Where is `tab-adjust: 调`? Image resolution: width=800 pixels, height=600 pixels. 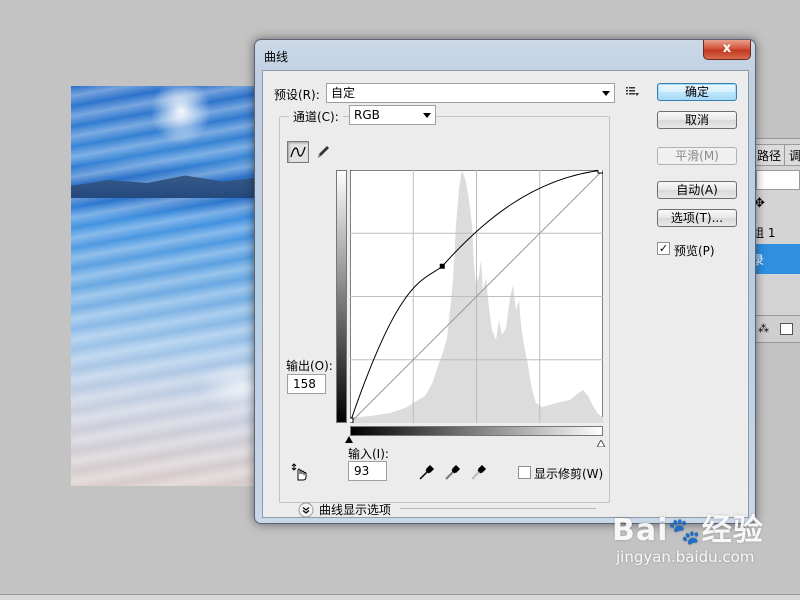 tab-adjust: 调 is located at coordinates (792, 155).